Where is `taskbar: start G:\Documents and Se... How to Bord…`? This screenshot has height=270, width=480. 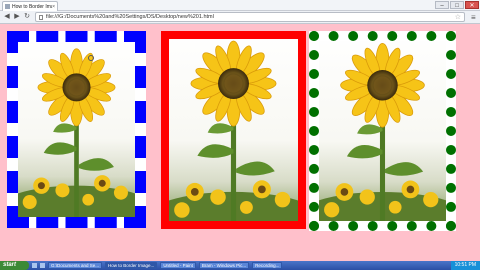 taskbar: start G:\Documents and Se... How to Bord… is located at coordinates (240, 265).